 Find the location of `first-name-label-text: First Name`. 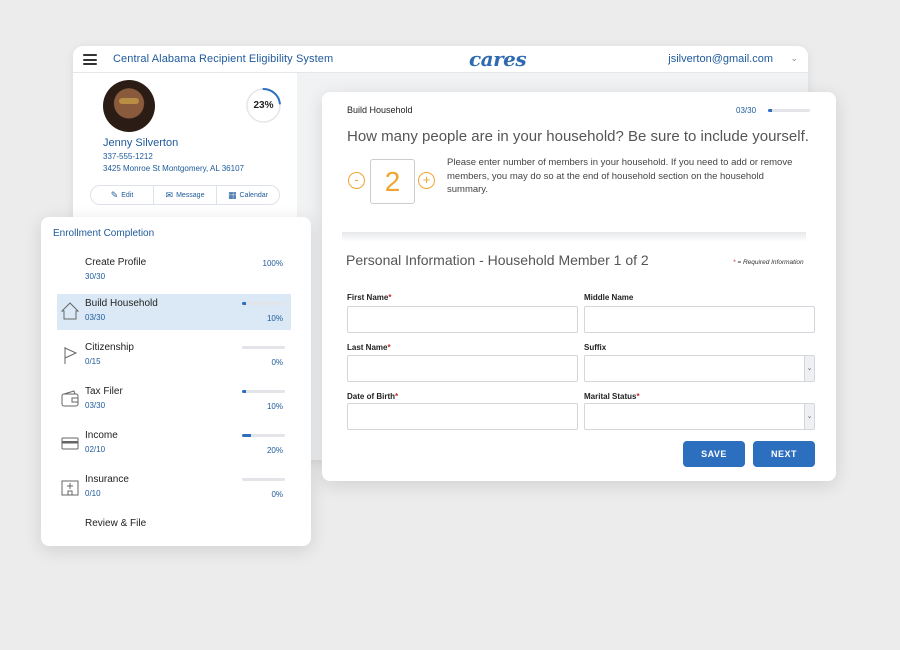

first-name-label-text: First Name is located at coordinates (368, 297).